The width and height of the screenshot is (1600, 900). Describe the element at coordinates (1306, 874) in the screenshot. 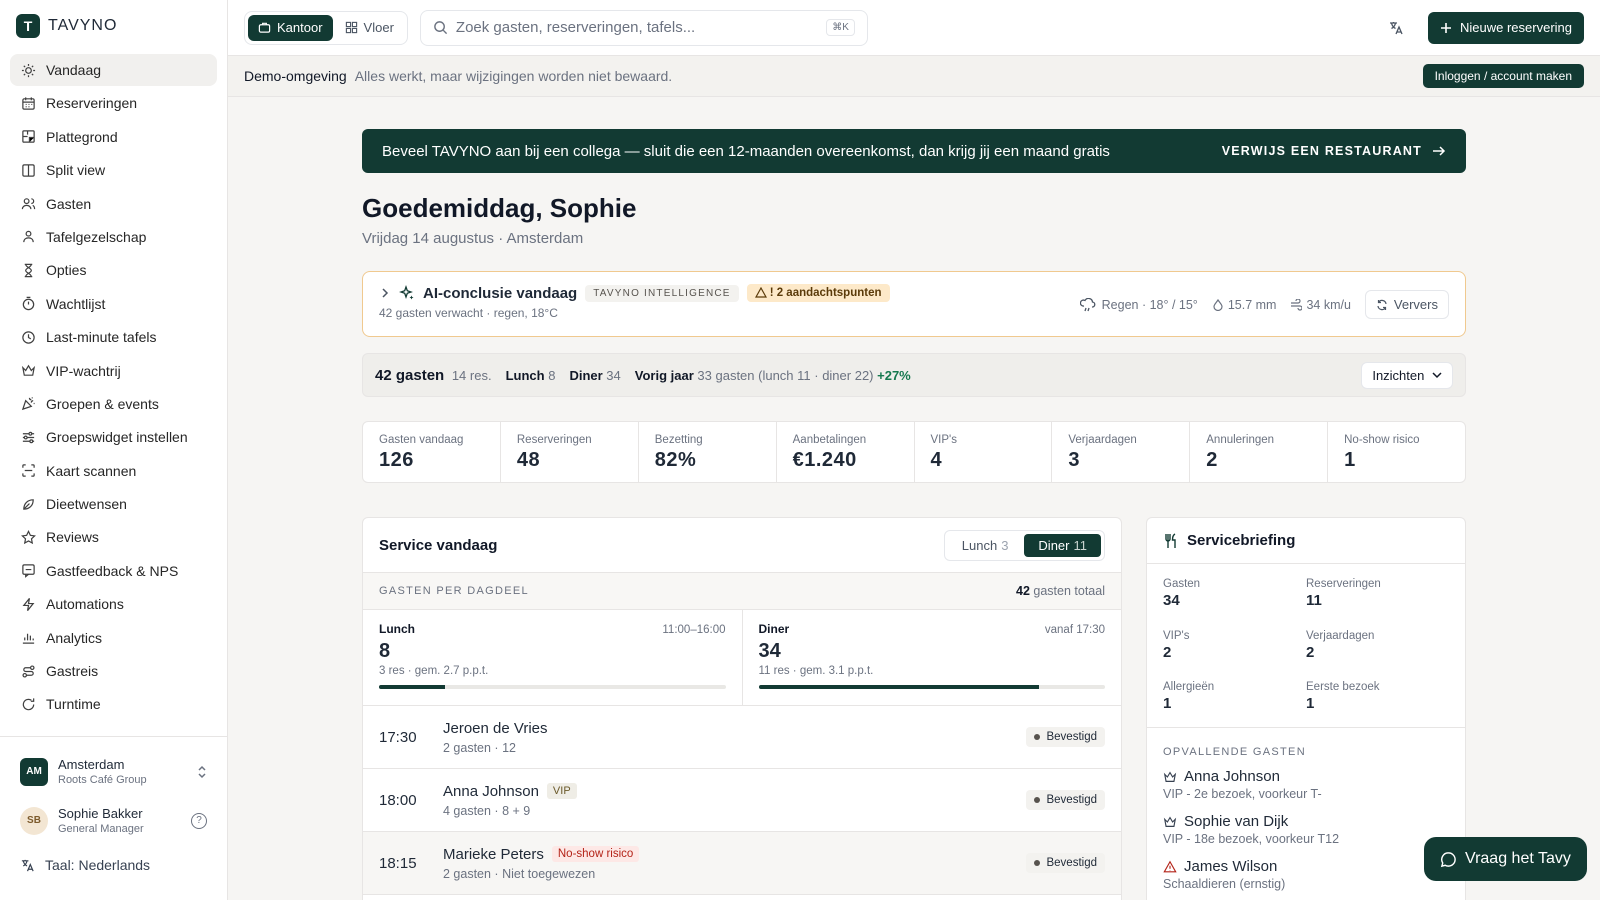

I see `notable-guest: James Wilson Schaaldieren (ernstig)` at that location.